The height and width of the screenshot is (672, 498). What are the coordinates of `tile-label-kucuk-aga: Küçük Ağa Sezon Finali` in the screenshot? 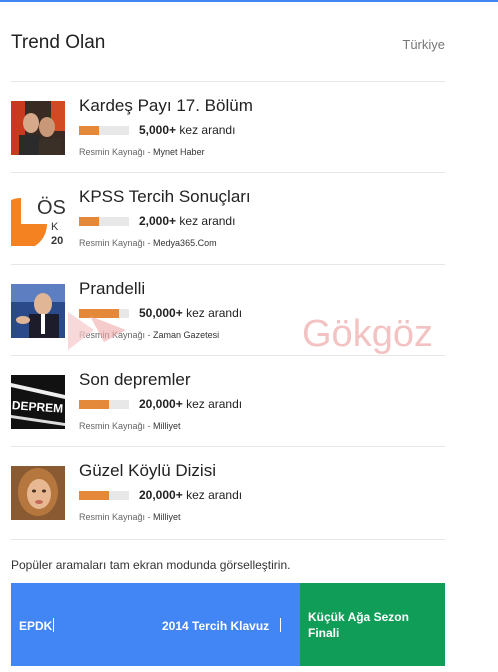 It's located at (370, 625).